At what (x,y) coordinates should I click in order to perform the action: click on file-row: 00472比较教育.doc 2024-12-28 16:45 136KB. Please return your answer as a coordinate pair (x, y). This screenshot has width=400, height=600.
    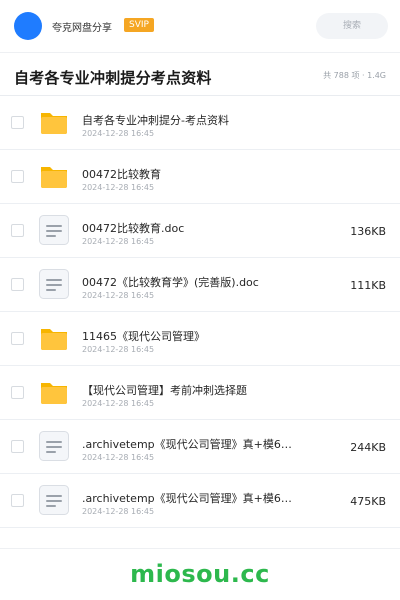
    Looking at the image, I should click on (200, 231).